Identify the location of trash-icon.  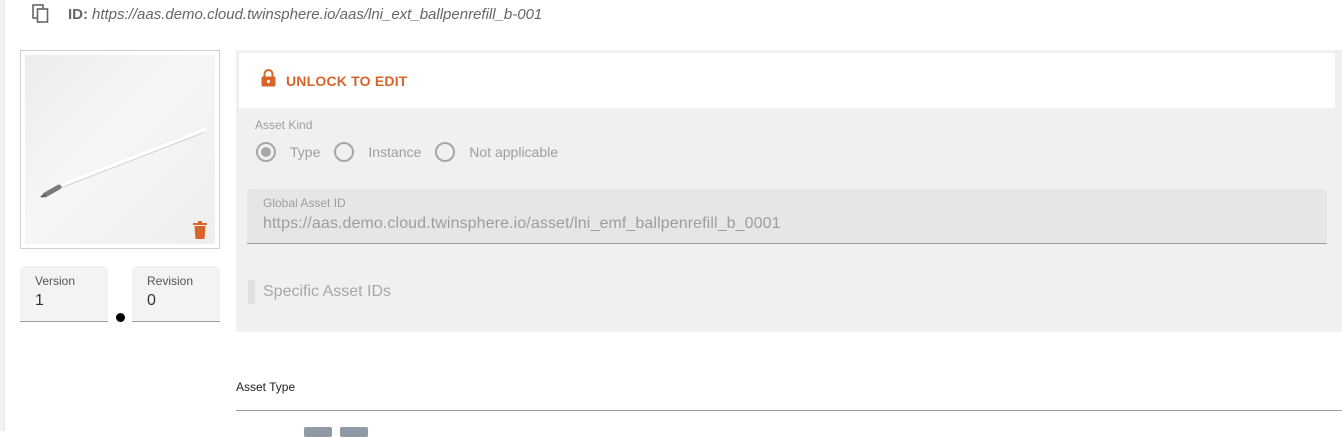
(200, 230).